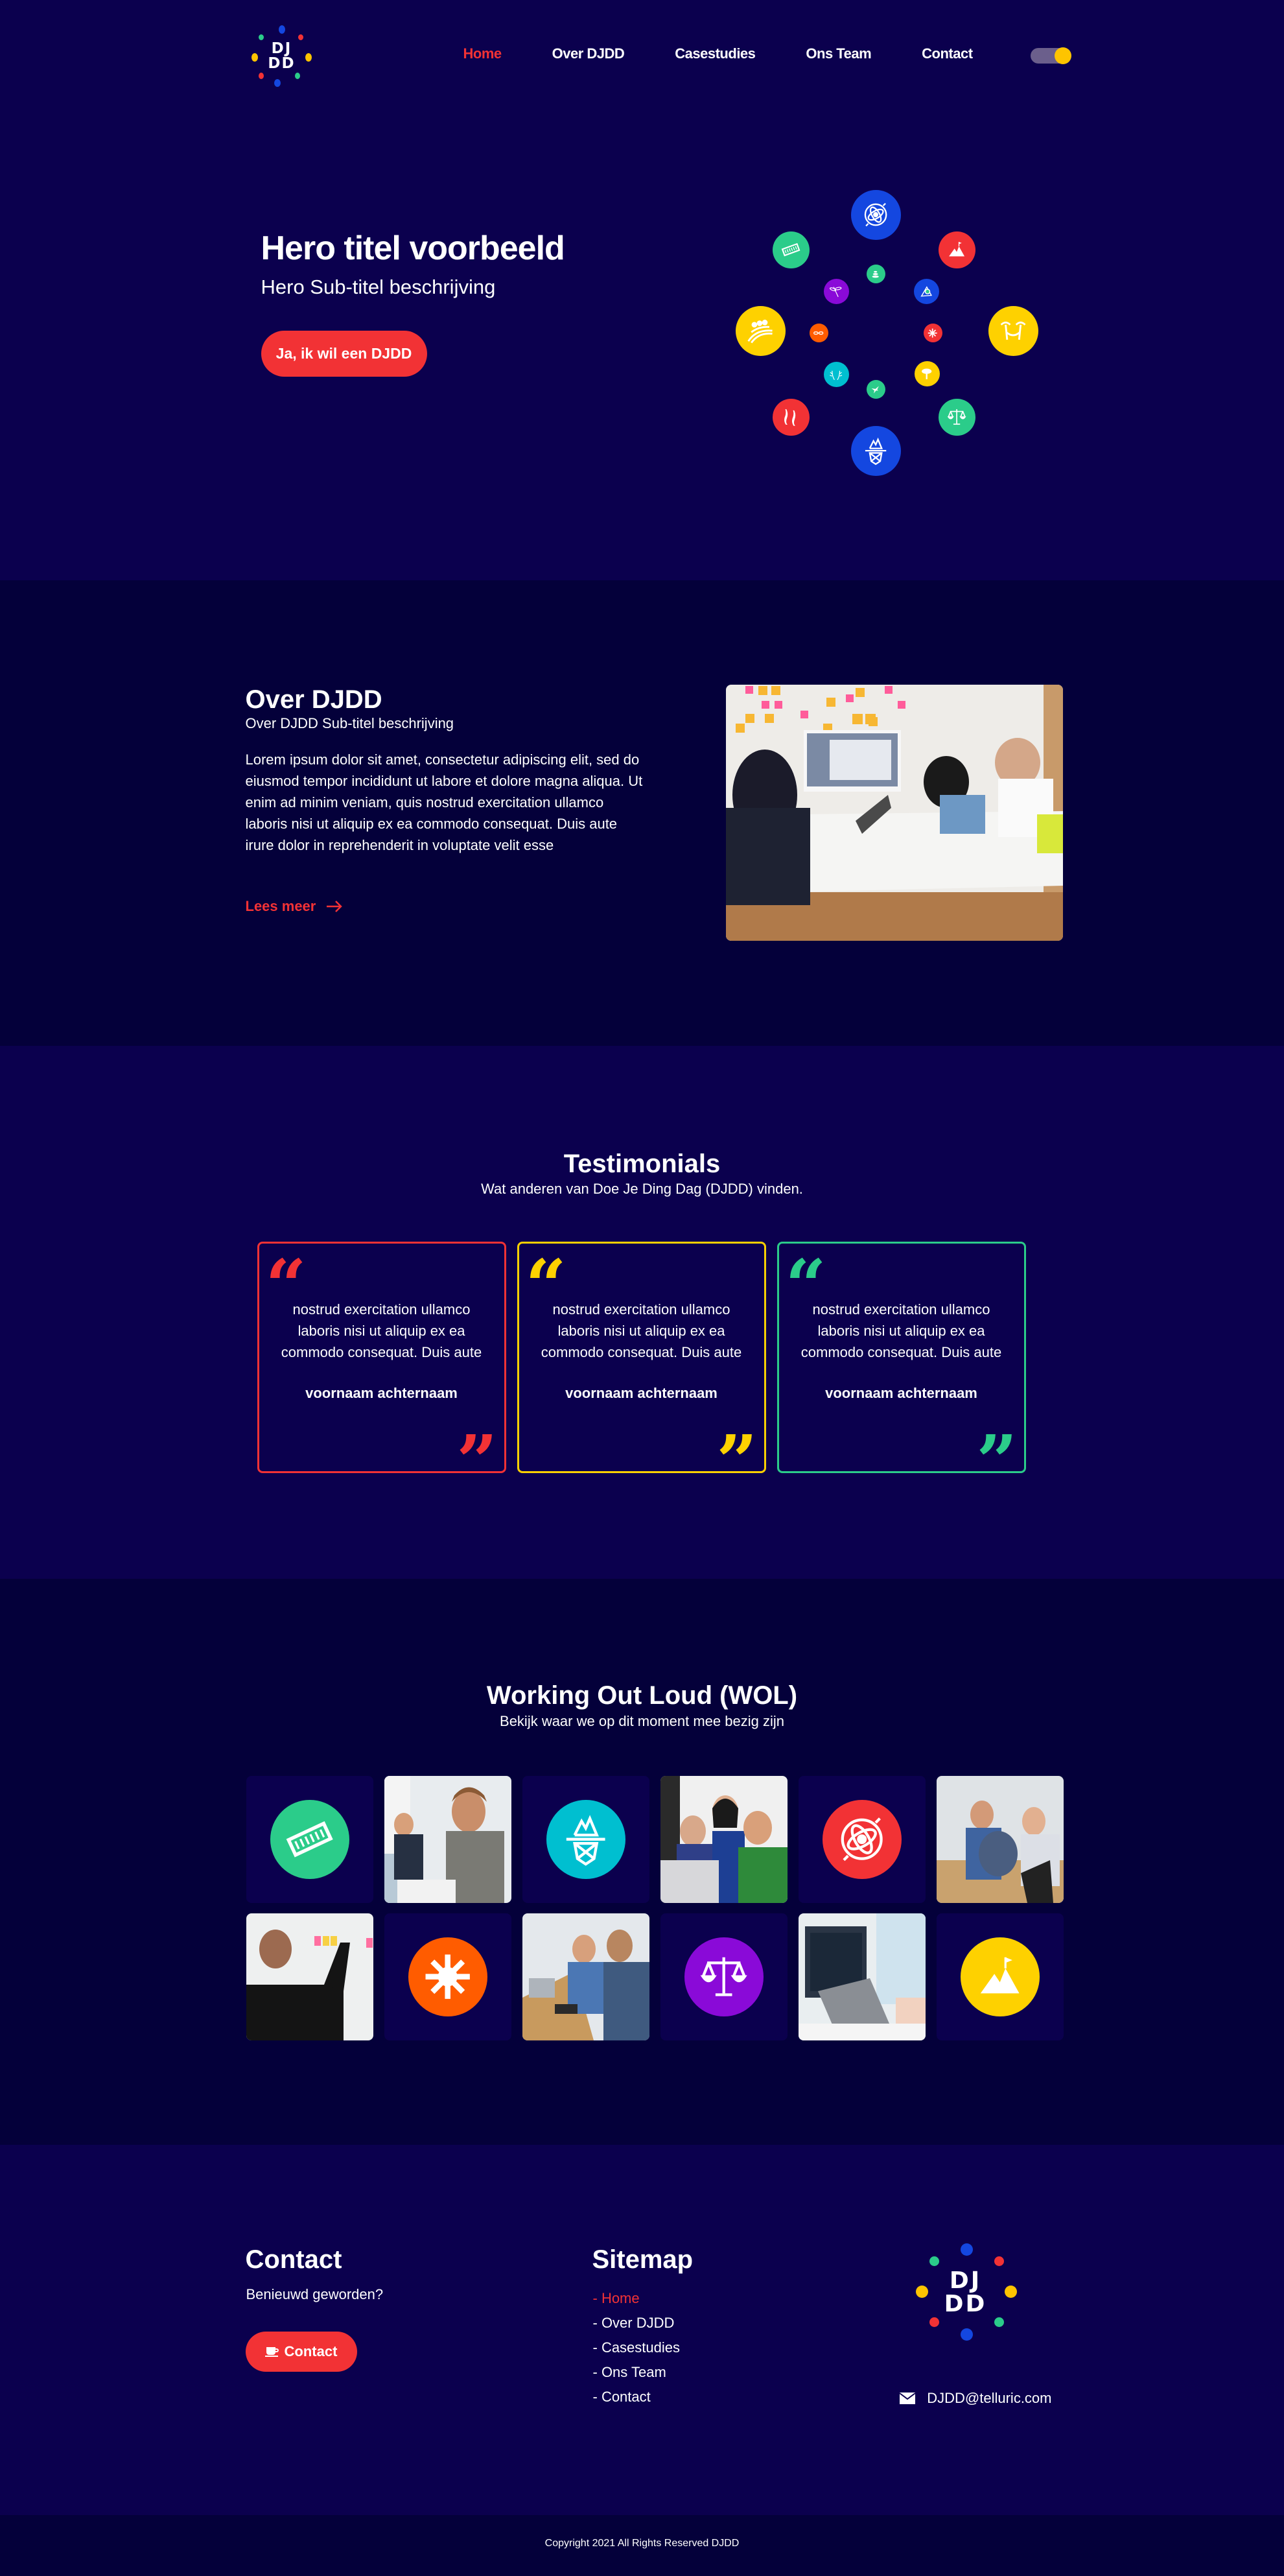 Image resolution: width=1284 pixels, height=2576 pixels. I want to click on footer-contact-text: Benieuwd geworden?, so click(315, 2294).